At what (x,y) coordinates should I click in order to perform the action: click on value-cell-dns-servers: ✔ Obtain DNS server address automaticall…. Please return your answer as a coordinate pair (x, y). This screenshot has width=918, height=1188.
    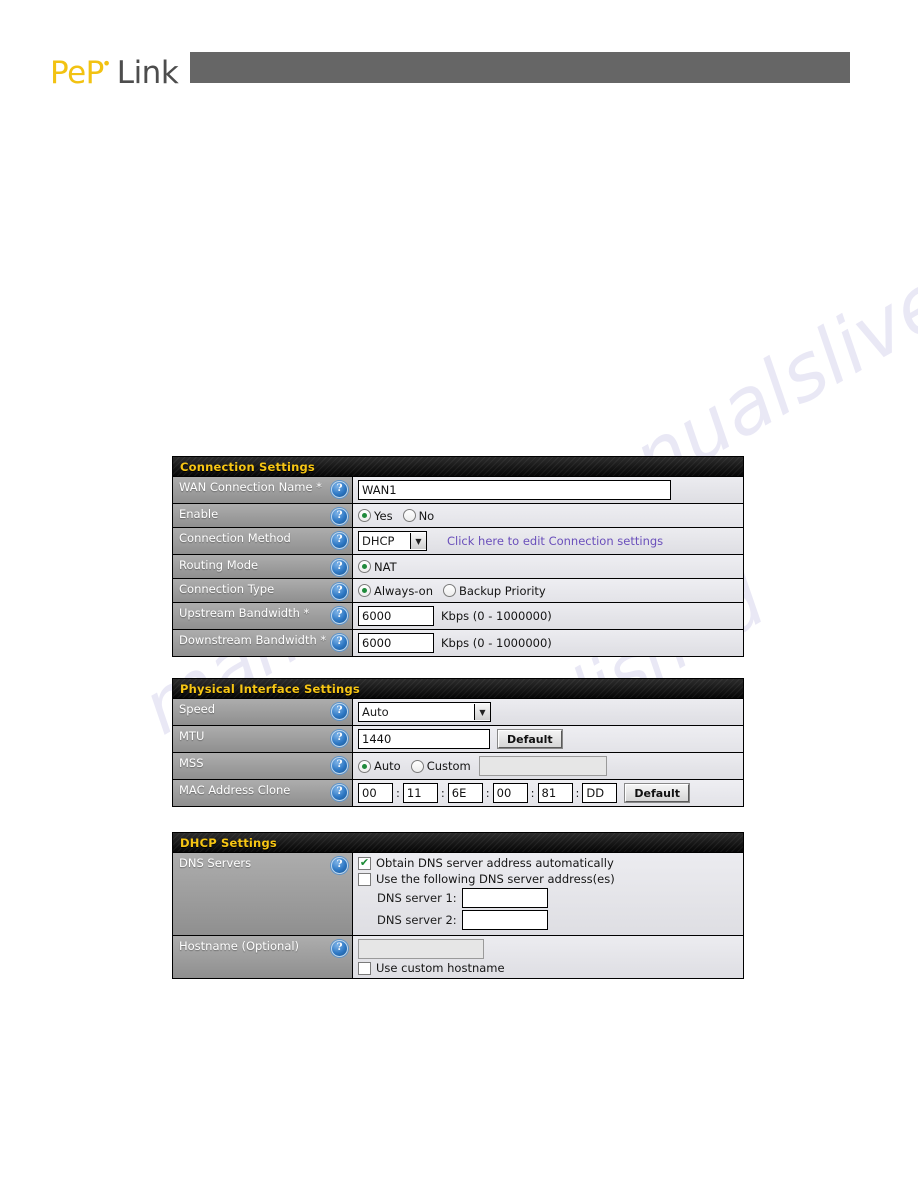
    Looking at the image, I should click on (548, 894).